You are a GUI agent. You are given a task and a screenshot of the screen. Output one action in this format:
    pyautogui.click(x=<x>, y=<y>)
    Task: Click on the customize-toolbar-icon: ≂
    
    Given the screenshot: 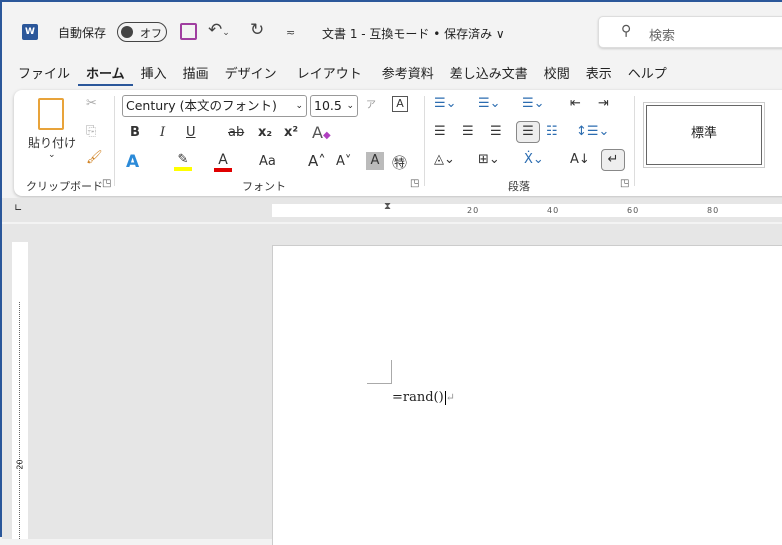 What is the action you would take?
    pyautogui.click(x=290, y=32)
    